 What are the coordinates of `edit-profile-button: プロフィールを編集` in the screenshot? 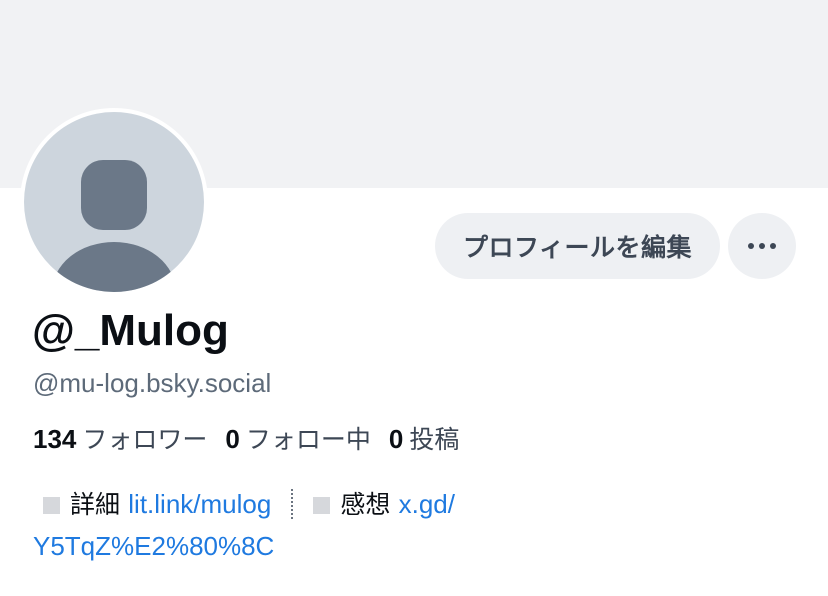 It's located at (577, 246).